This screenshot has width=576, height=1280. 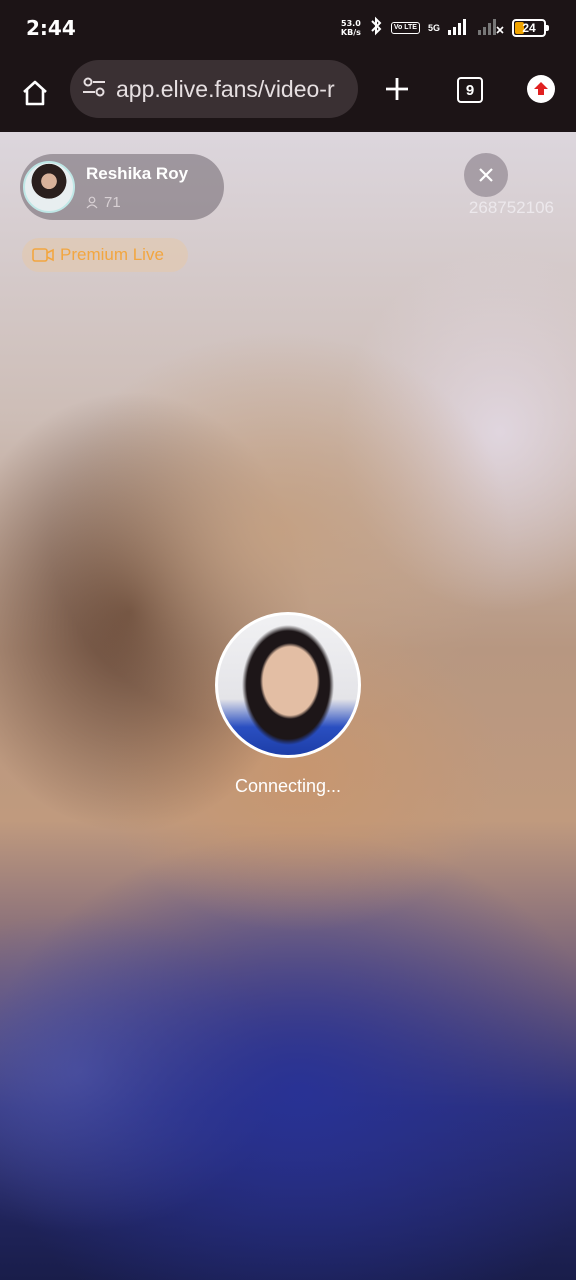 What do you see at coordinates (350, 28) in the screenshot?
I see `network-speed: 53.0 KB/s` at bounding box center [350, 28].